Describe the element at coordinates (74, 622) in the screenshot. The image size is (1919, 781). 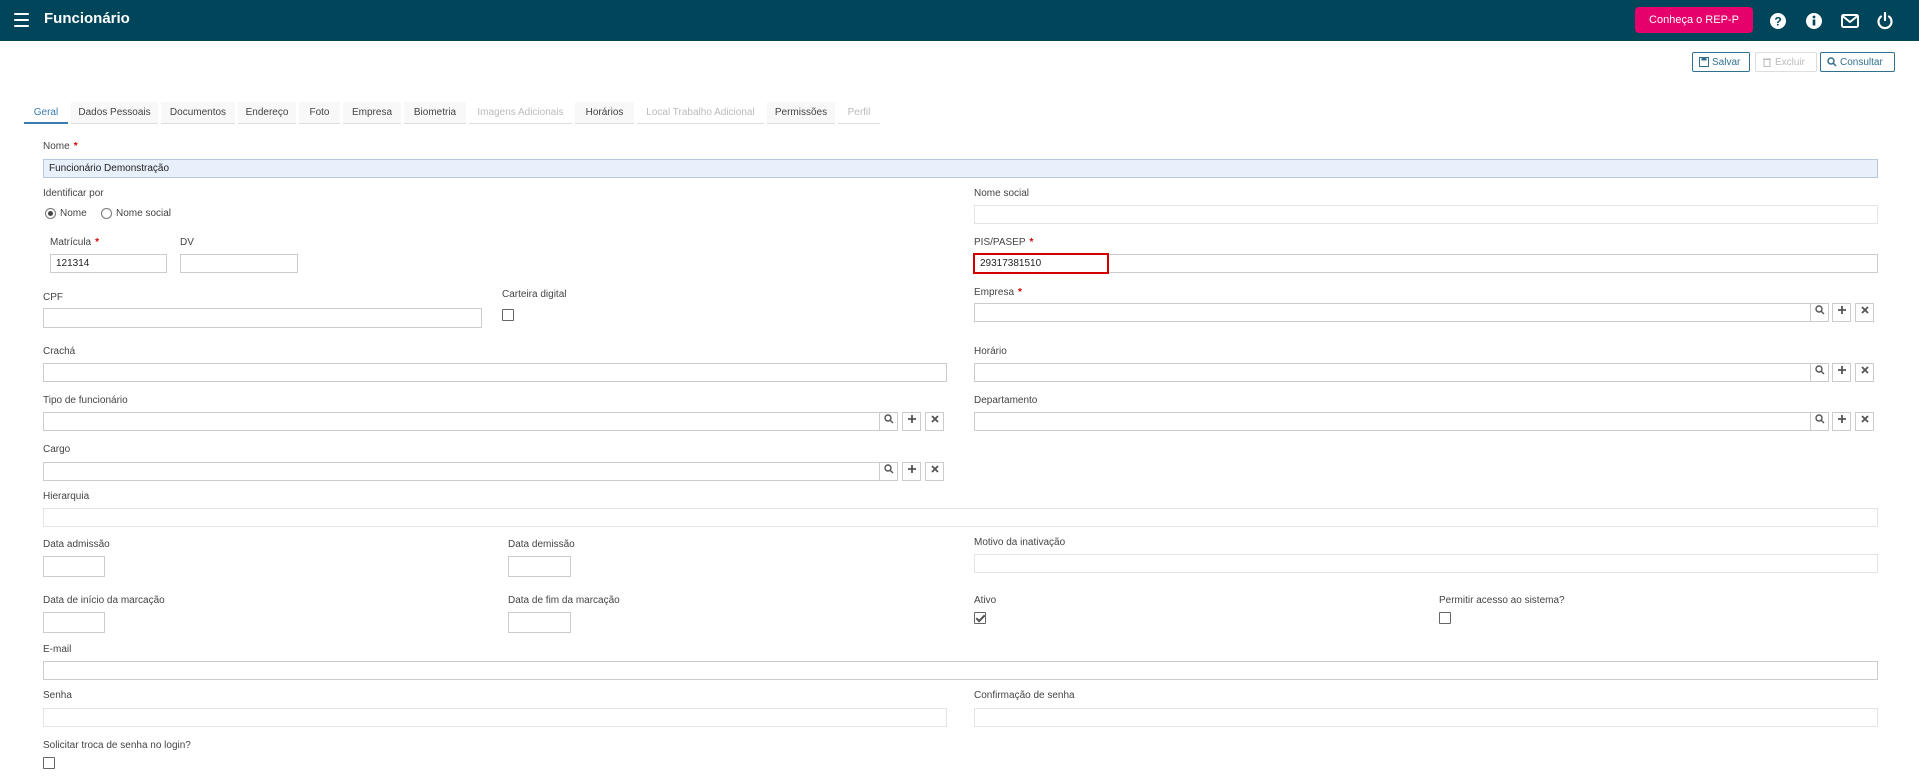
I see `data-inicio-marcacao-input` at that location.